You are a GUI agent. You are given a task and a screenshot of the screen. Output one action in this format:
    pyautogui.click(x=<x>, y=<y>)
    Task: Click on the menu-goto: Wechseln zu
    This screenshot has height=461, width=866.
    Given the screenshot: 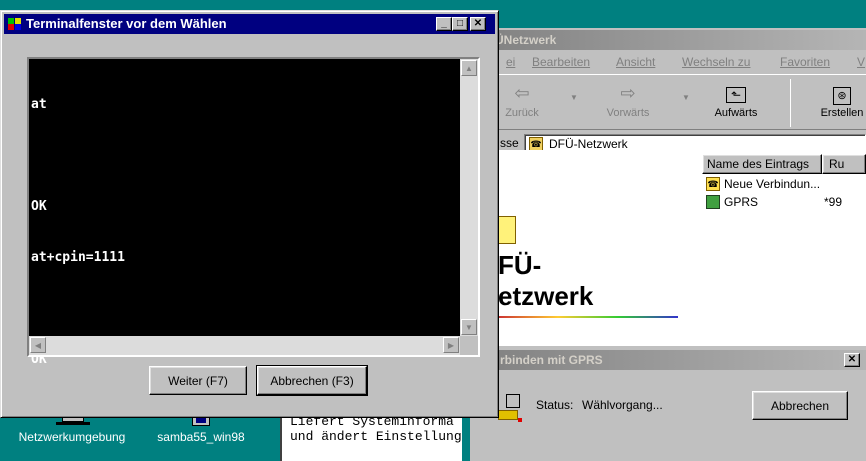 What is the action you would take?
    pyautogui.click(x=716, y=62)
    